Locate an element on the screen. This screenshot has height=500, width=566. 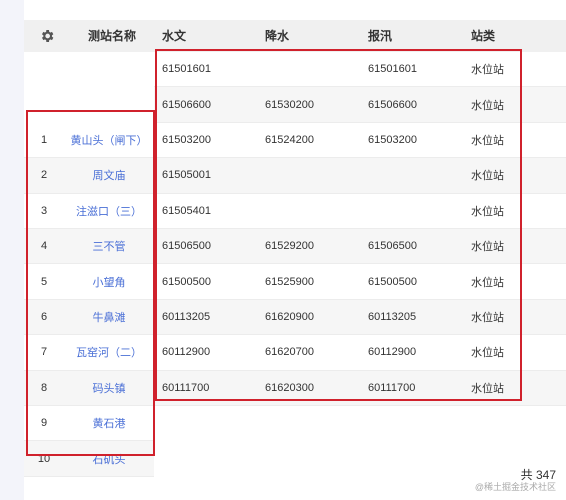
table-row: 60111700 61620300 60111700 水位站 is located at coordinates (360, 388).